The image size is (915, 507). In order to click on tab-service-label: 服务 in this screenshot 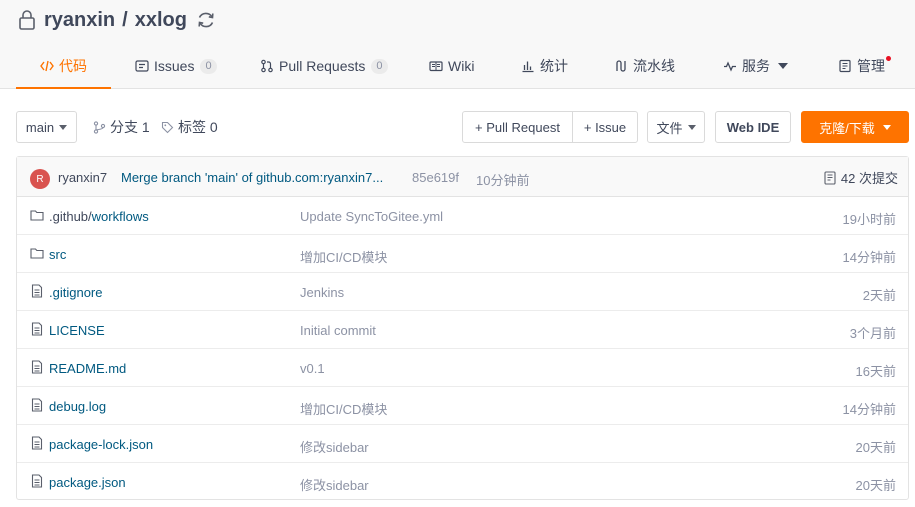, I will do `click(756, 66)`.